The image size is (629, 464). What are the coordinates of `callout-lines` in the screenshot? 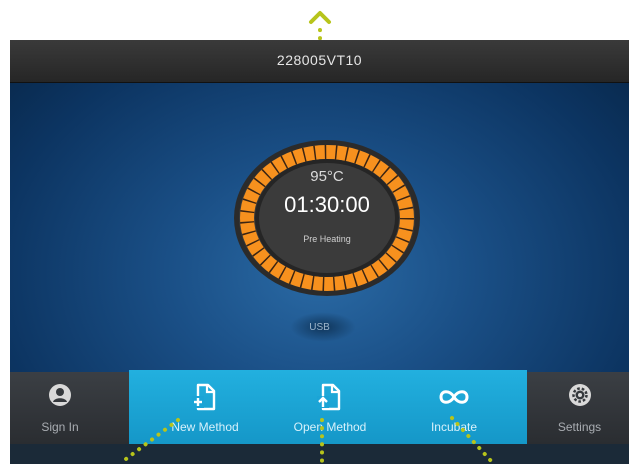 It's located at (307, 440).